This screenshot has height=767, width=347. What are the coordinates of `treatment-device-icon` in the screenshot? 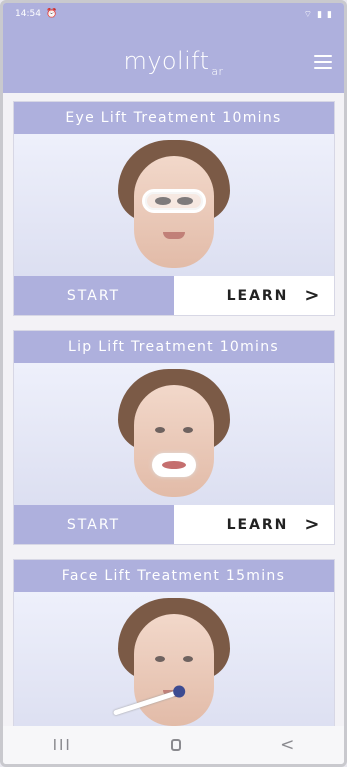 It's located at (146, 702).